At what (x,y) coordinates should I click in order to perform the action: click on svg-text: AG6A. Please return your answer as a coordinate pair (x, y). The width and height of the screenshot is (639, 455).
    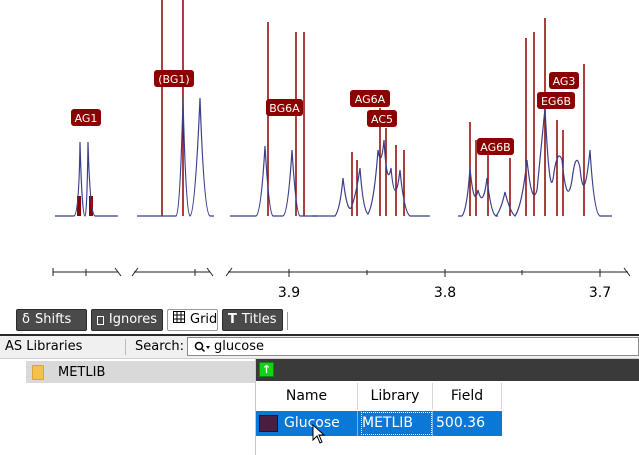
    Looking at the image, I should click on (370, 99).